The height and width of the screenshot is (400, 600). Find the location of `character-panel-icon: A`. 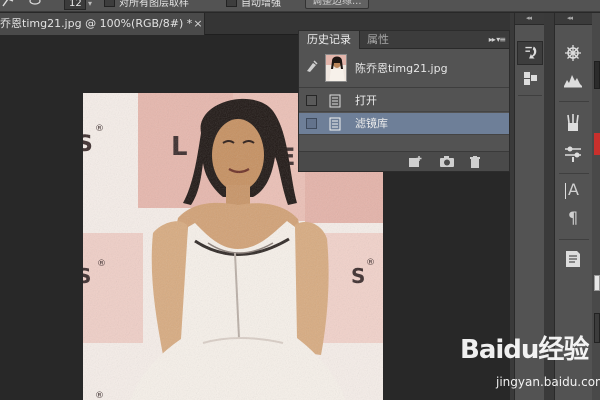

character-panel-icon: A is located at coordinates (573, 191).